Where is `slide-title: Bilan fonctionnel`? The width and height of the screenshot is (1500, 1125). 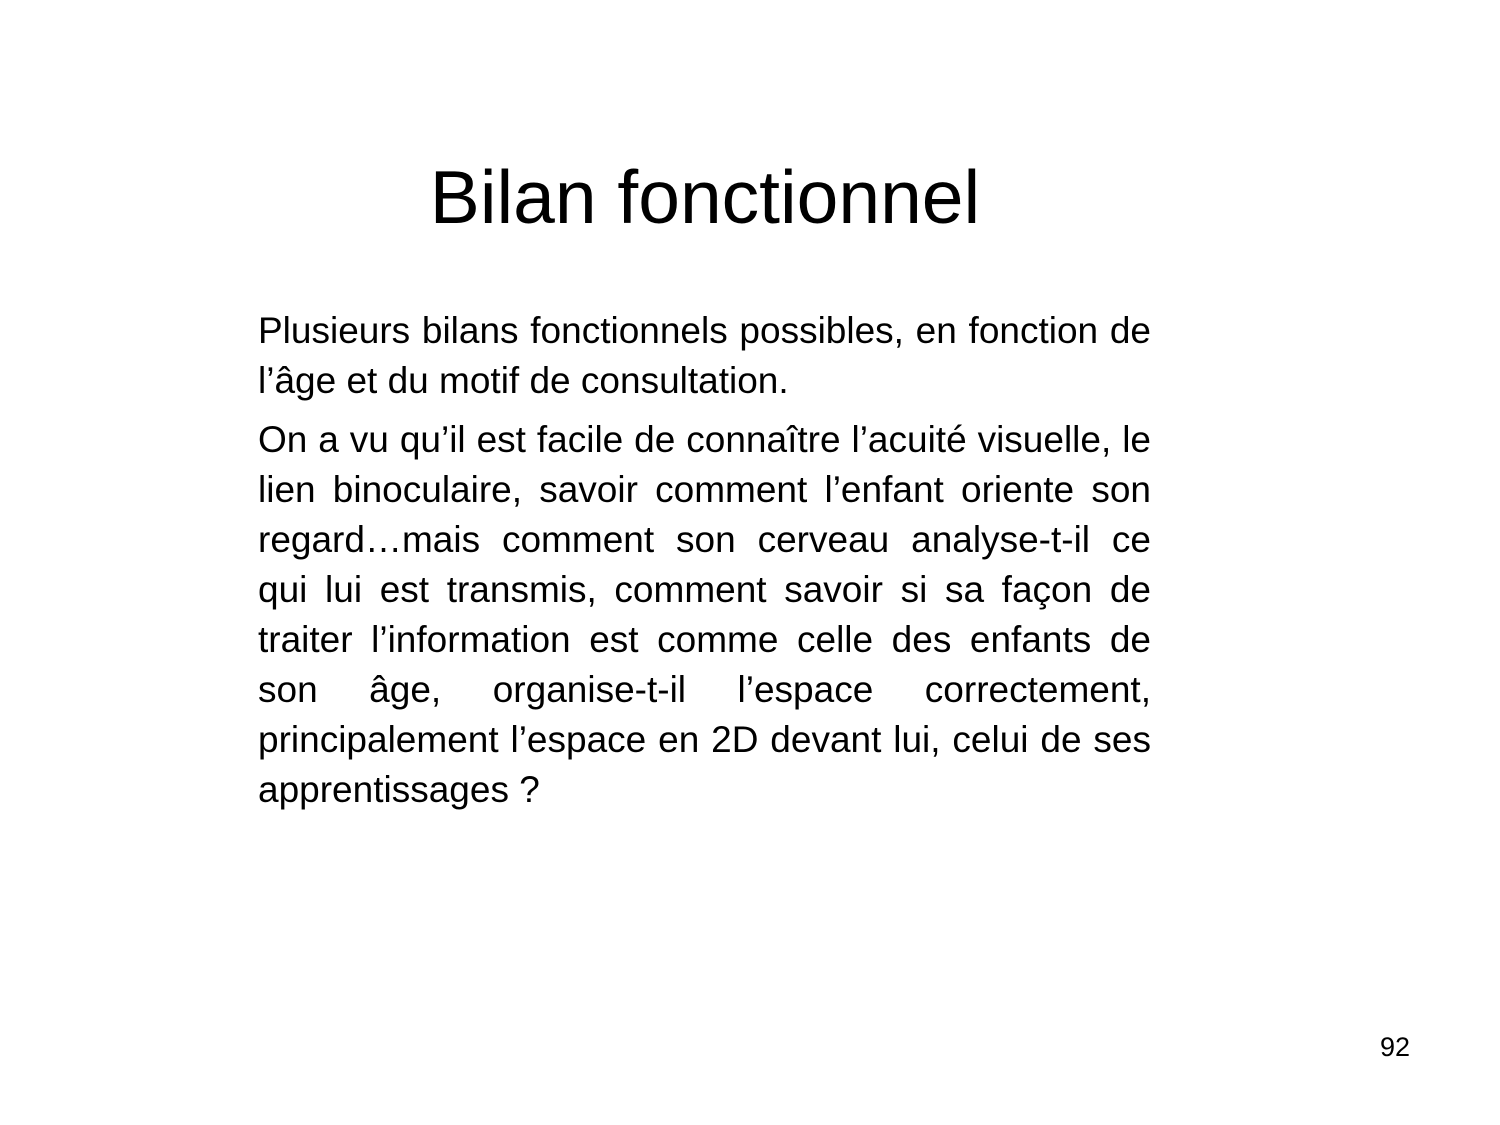
slide-title: Bilan fonctionnel is located at coordinates (705, 197).